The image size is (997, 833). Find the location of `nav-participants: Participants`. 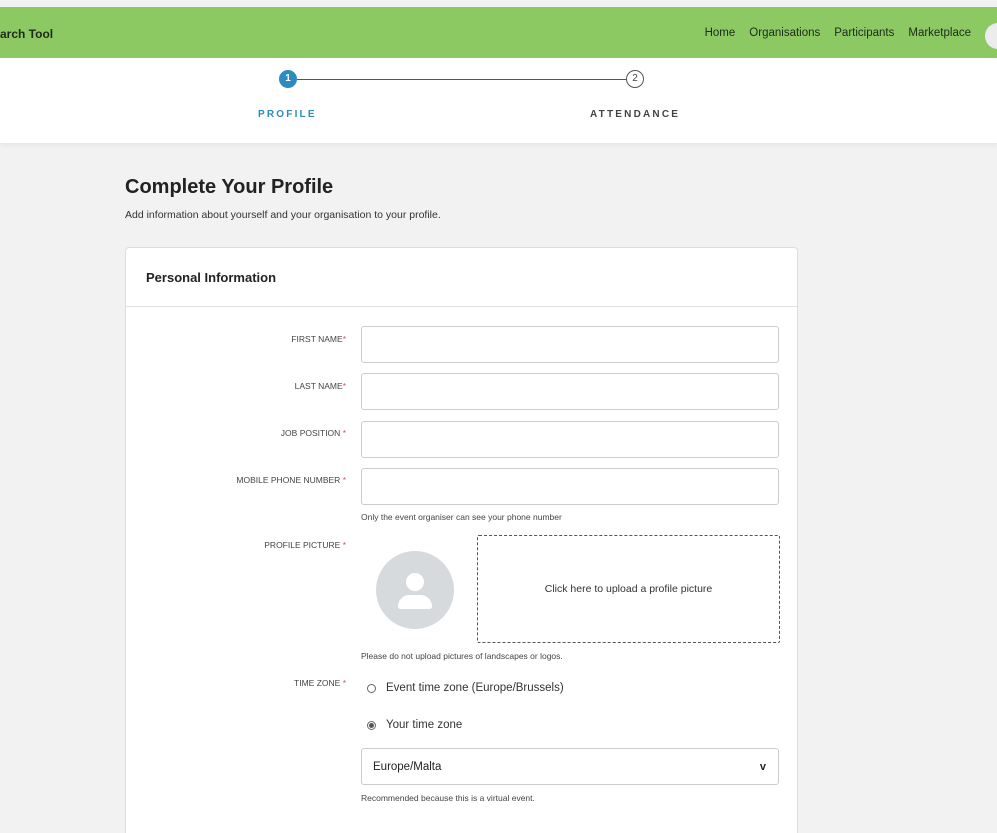

nav-participants: Participants is located at coordinates (864, 33).